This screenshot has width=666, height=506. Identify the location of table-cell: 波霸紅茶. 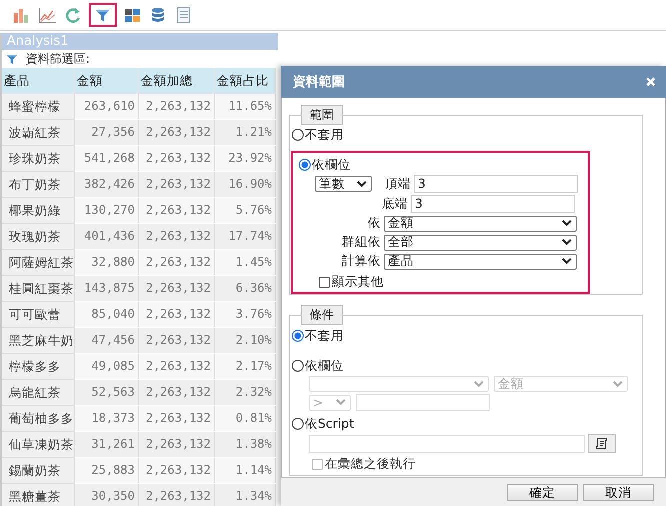
(38, 133).